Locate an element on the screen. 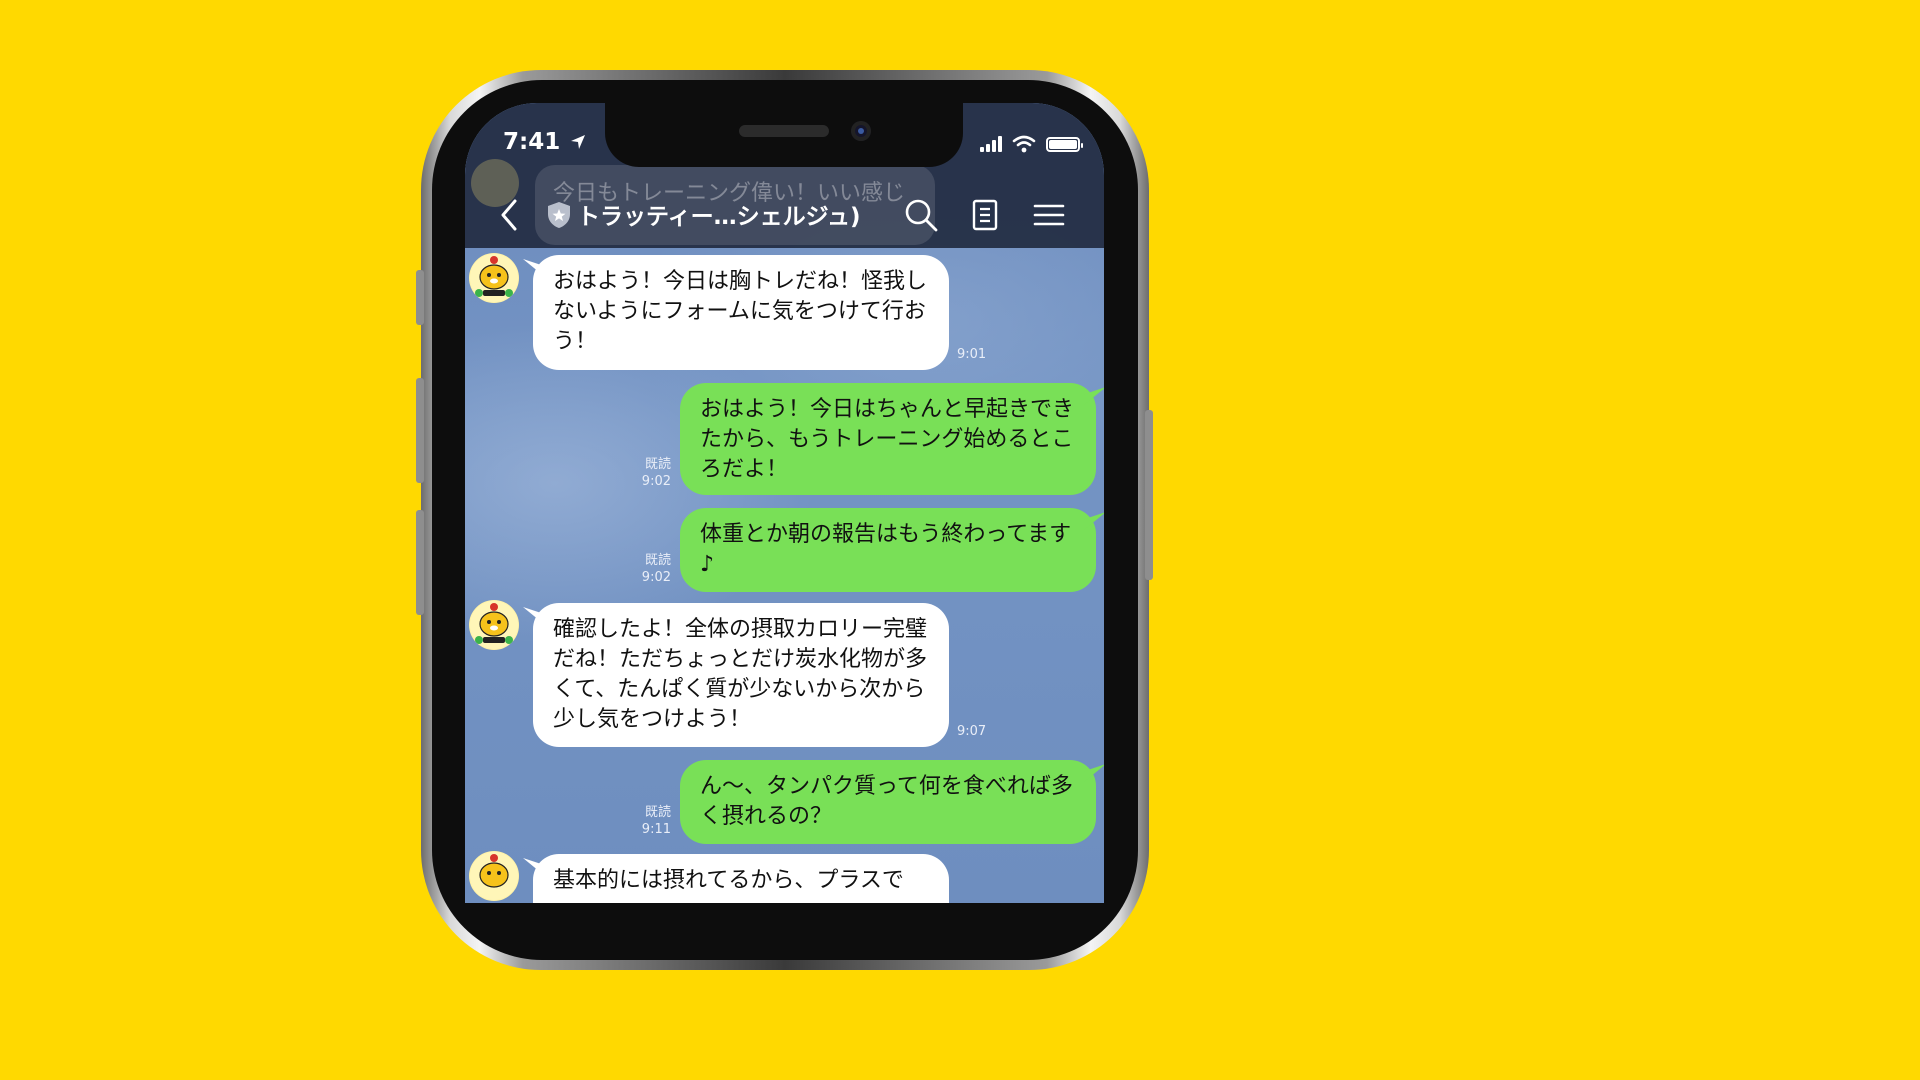 The height and width of the screenshot is (1080, 1920). status-bar-icons is located at coordinates (1031, 144).